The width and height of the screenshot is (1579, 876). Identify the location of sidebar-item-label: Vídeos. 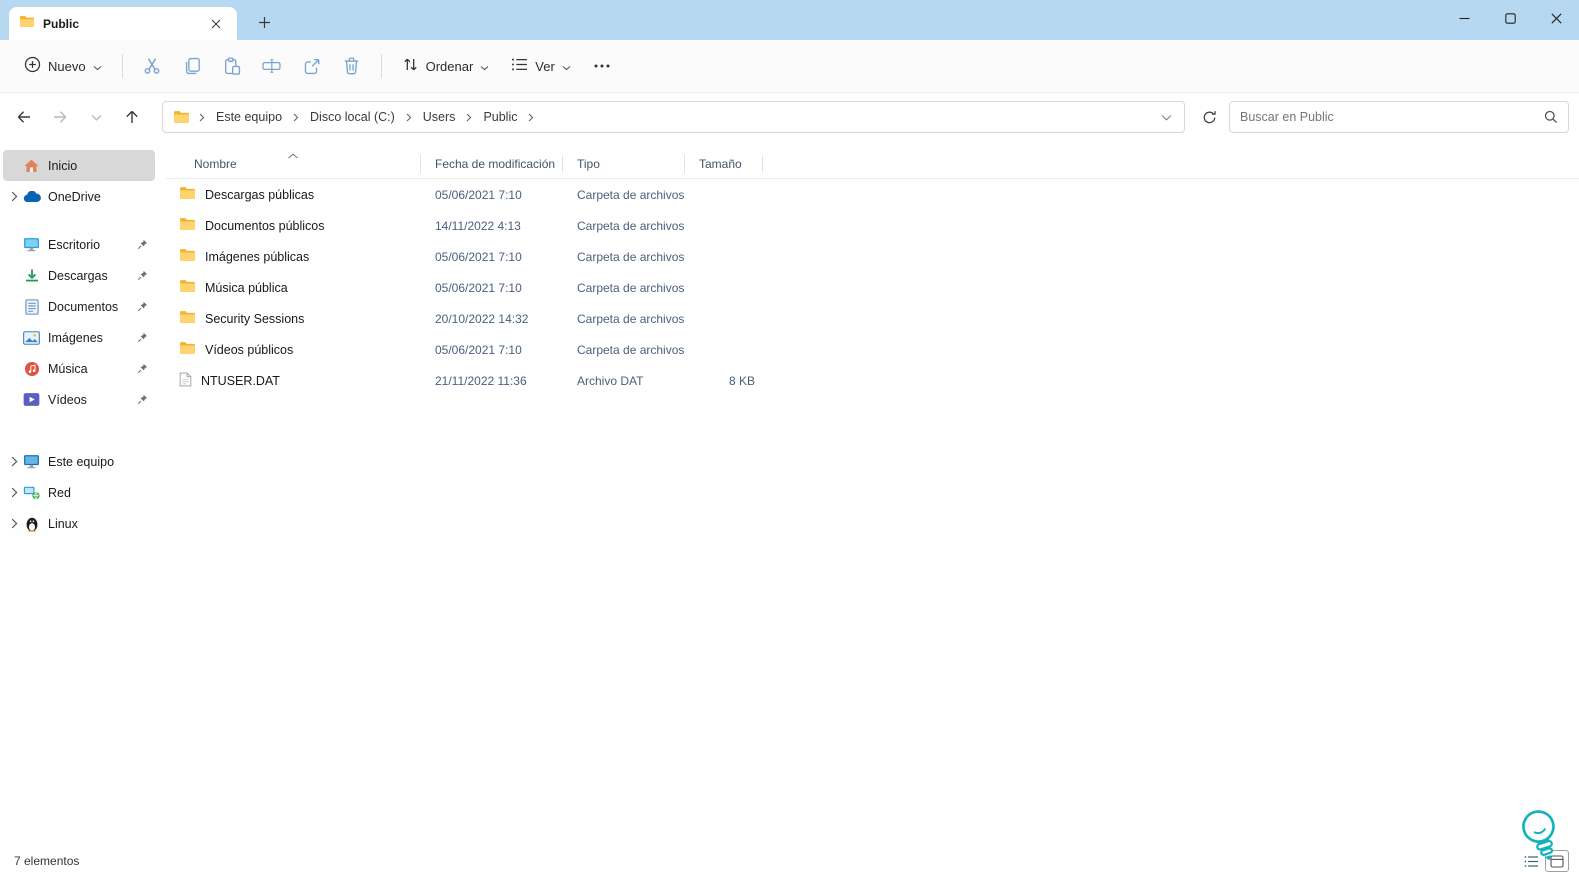
(67, 399).